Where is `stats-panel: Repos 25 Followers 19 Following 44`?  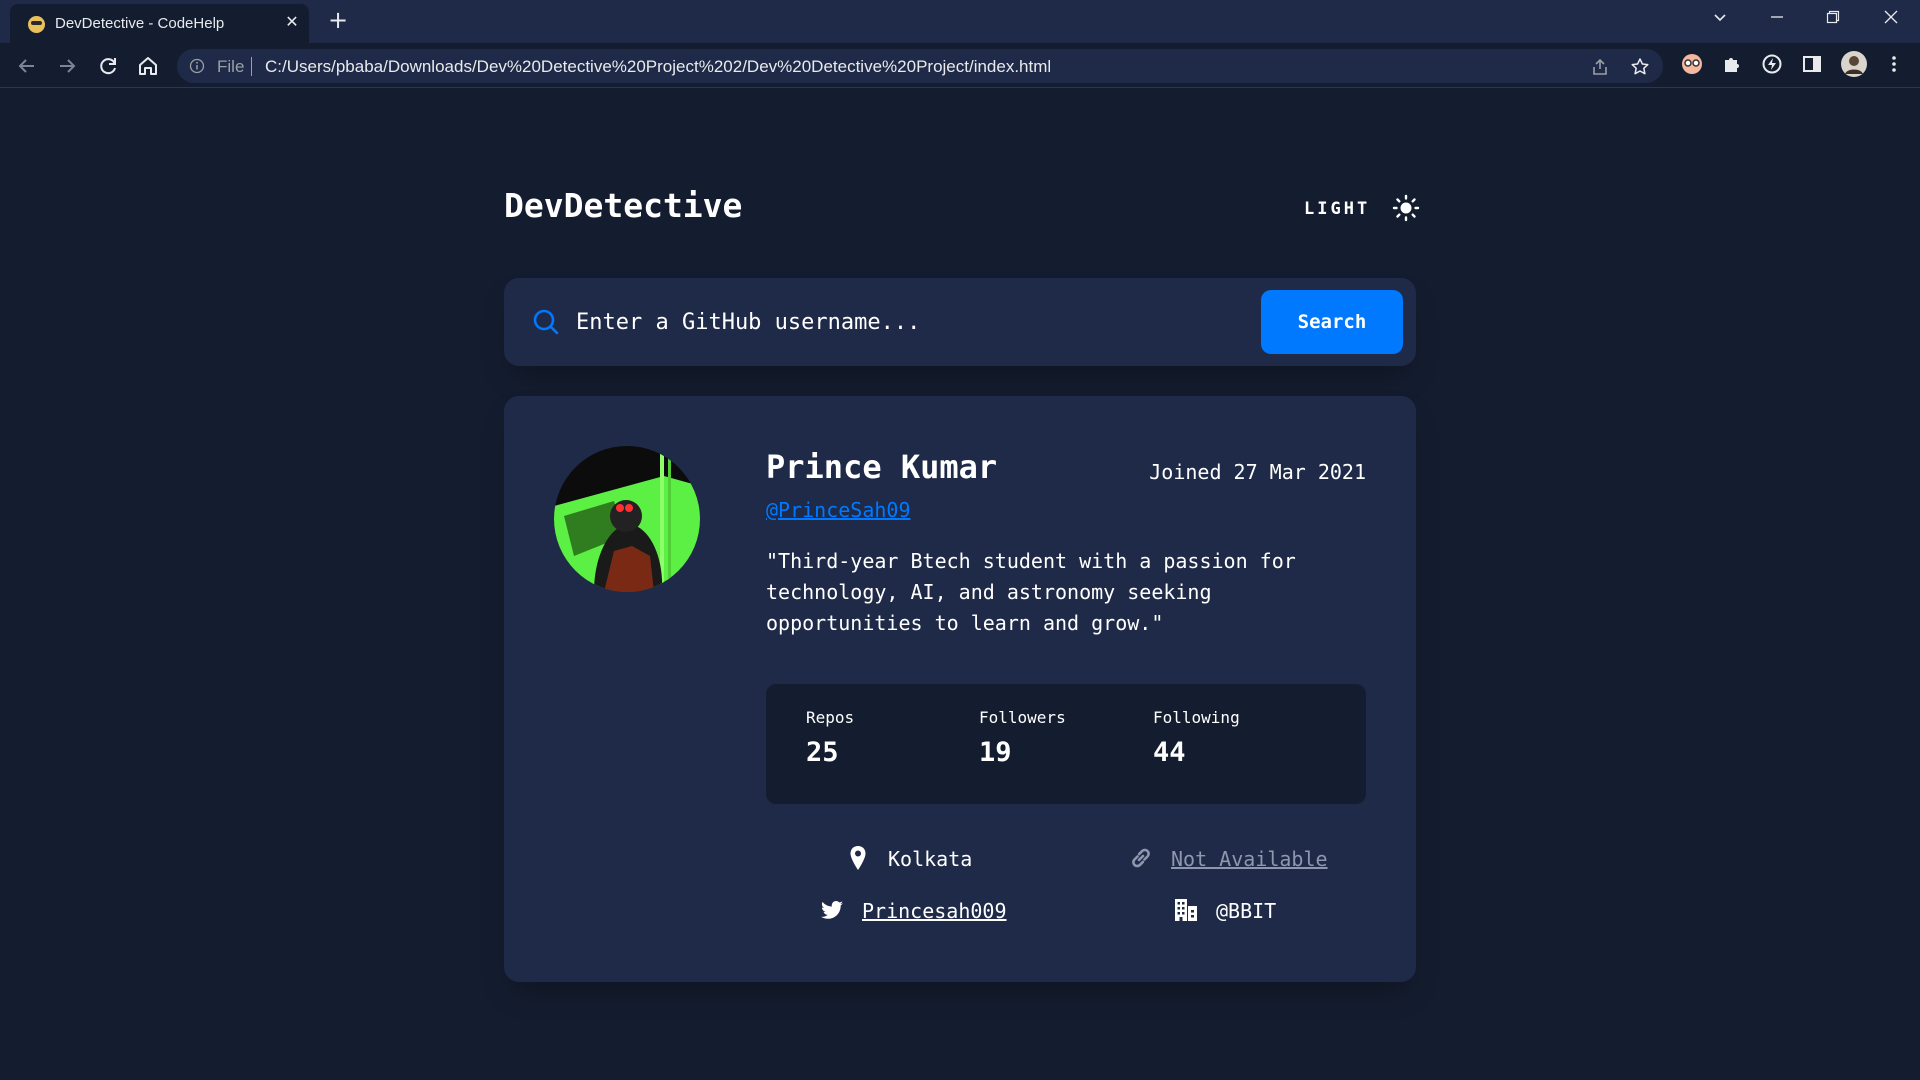
stats-panel: Repos 25 Followers 19 Following 44 is located at coordinates (1066, 744).